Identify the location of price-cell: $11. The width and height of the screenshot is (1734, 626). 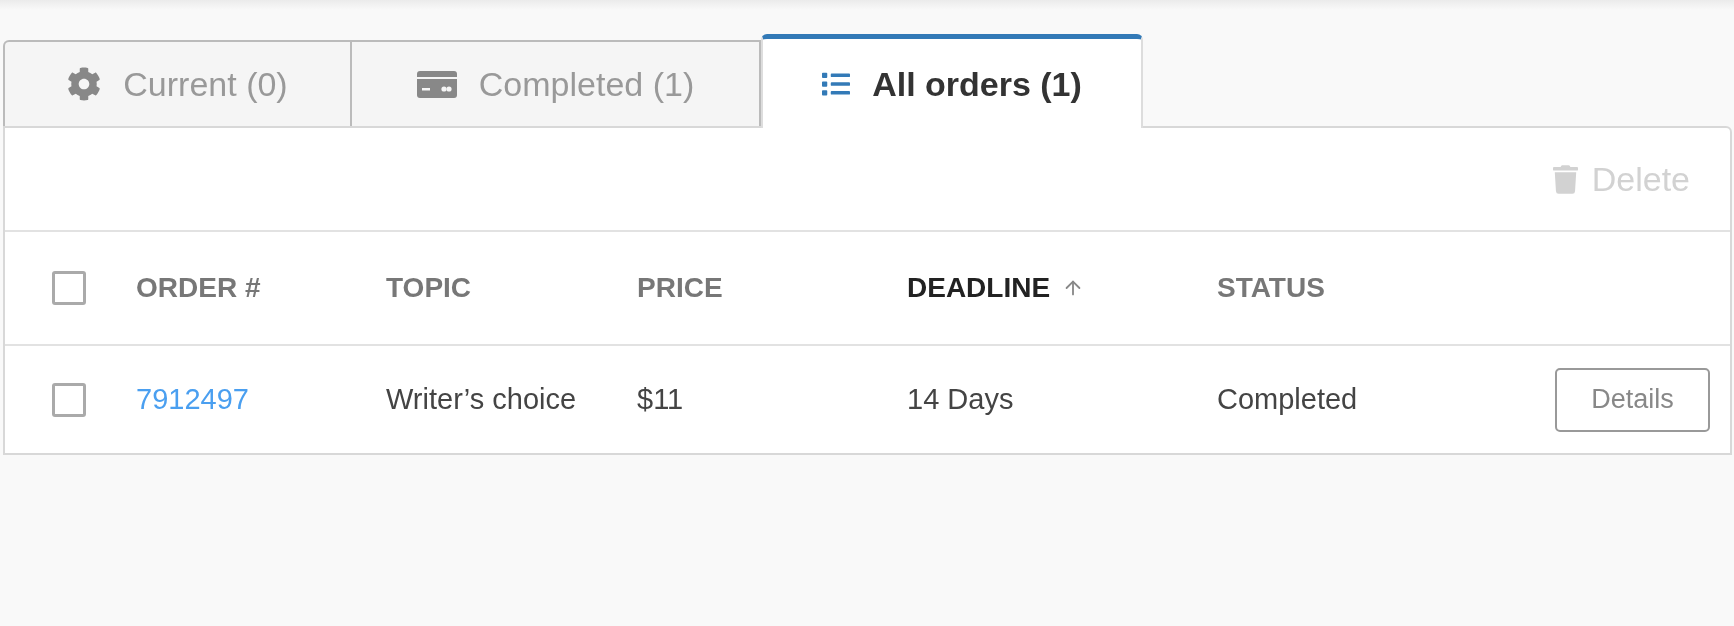
(660, 399).